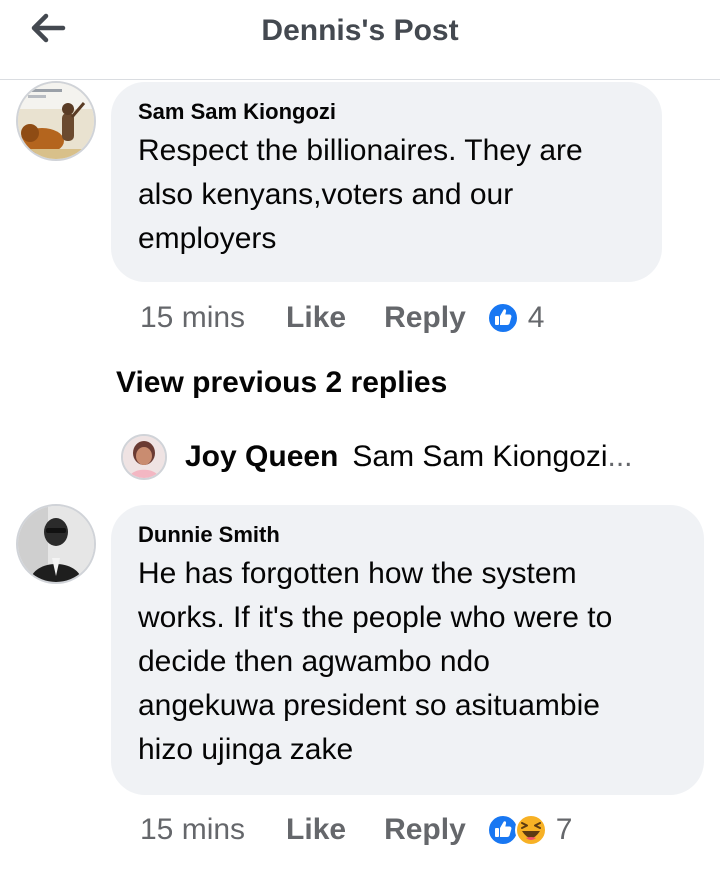  I want to click on reaction-count: 7, so click(564, 829).